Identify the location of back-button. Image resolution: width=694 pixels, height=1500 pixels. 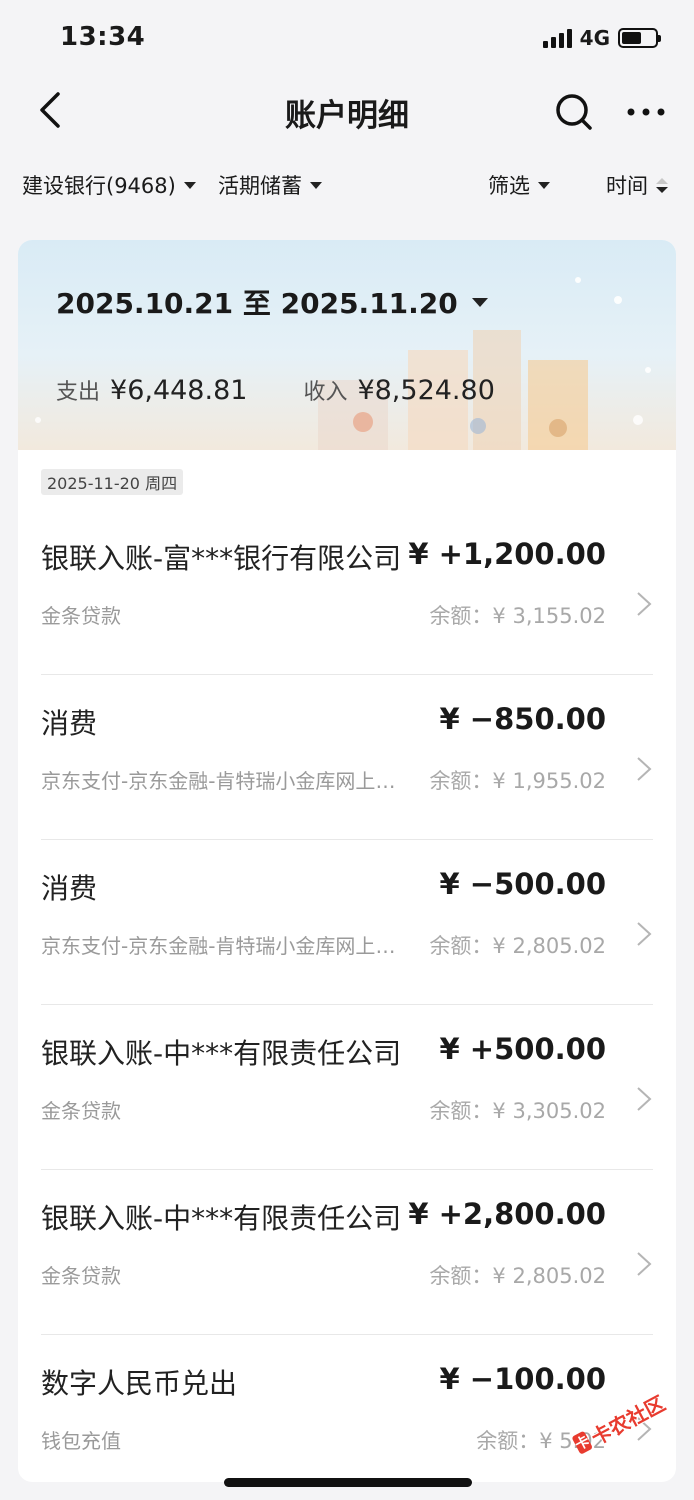
(50, 110).